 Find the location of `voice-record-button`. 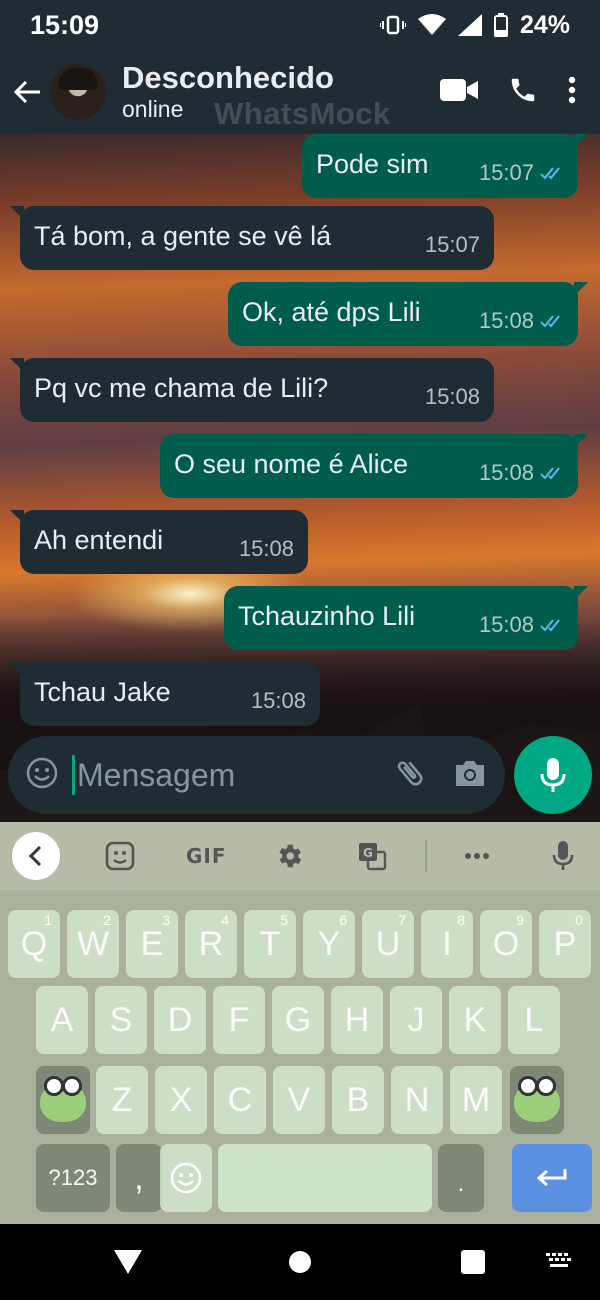

voice-record-button is located at coordinates (553, 775).